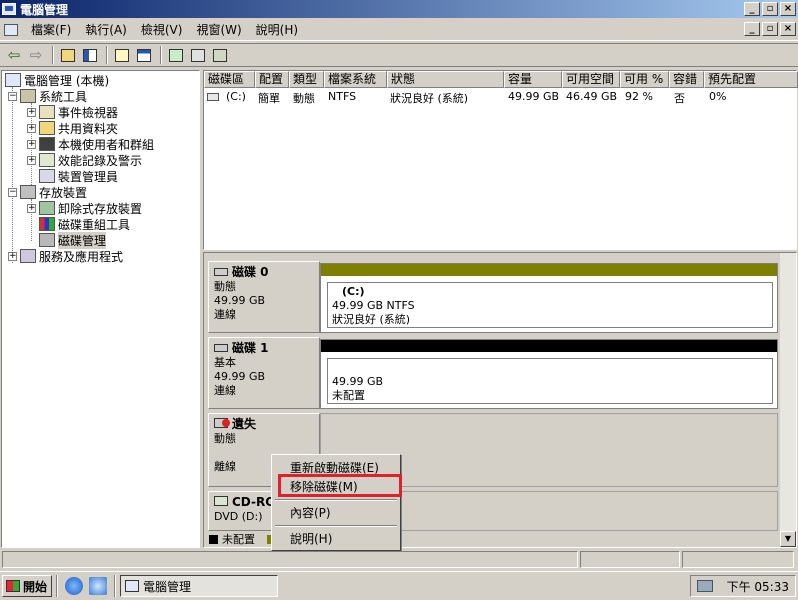 This screenshot has width=798, height=600. Describe the element at coordinates (167, 586) in the screenshot. I see `taskbar-button-label: 電腦管理` at that location.